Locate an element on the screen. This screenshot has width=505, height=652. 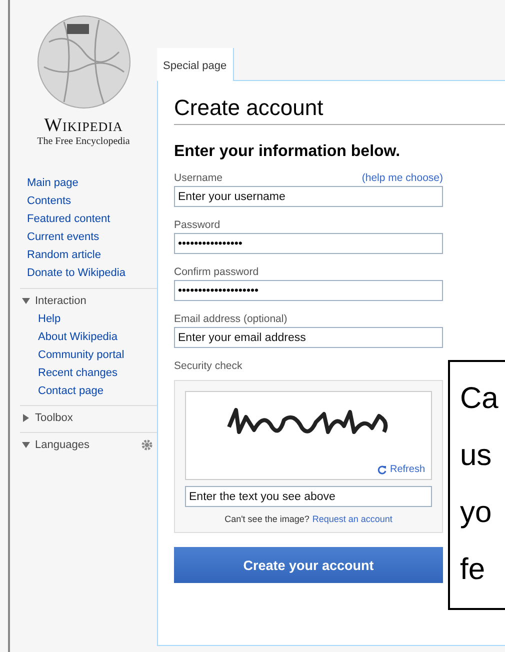
input-field: Enter your email address is located at coordinates (308, 337).